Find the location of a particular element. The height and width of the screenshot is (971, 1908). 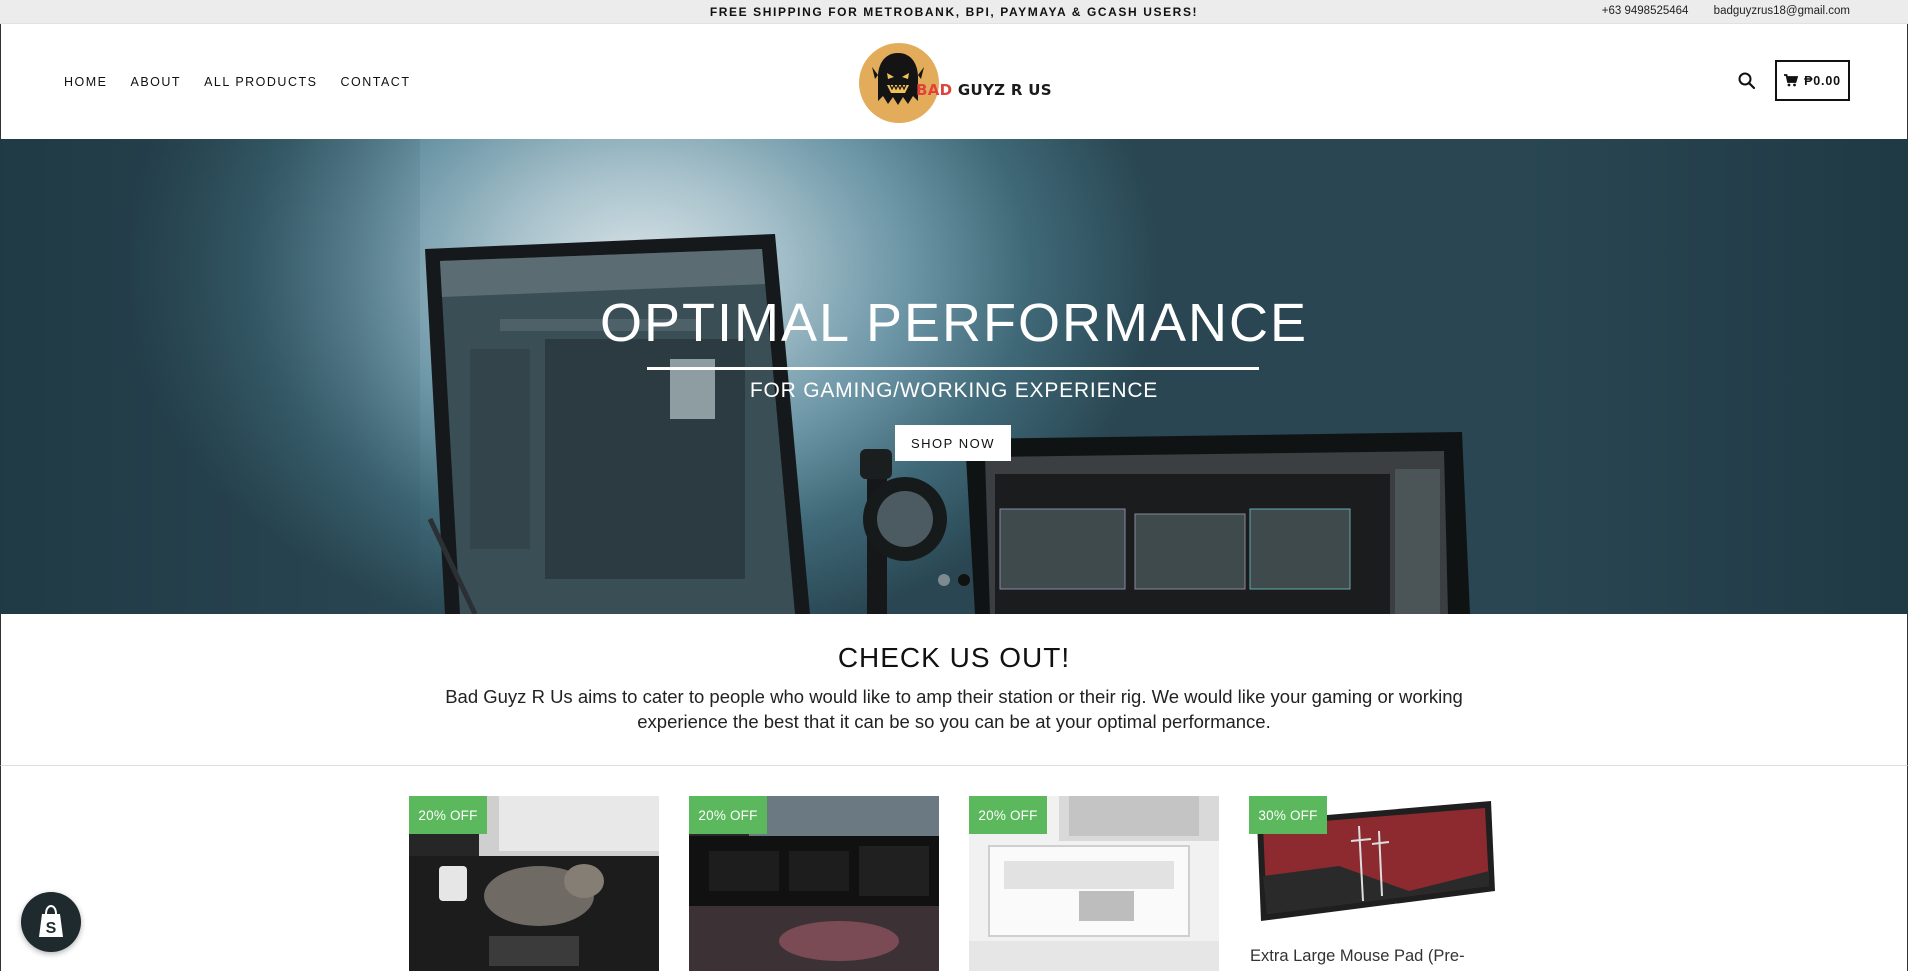

ghost-logo-icon is located at coordinates (898, 79).